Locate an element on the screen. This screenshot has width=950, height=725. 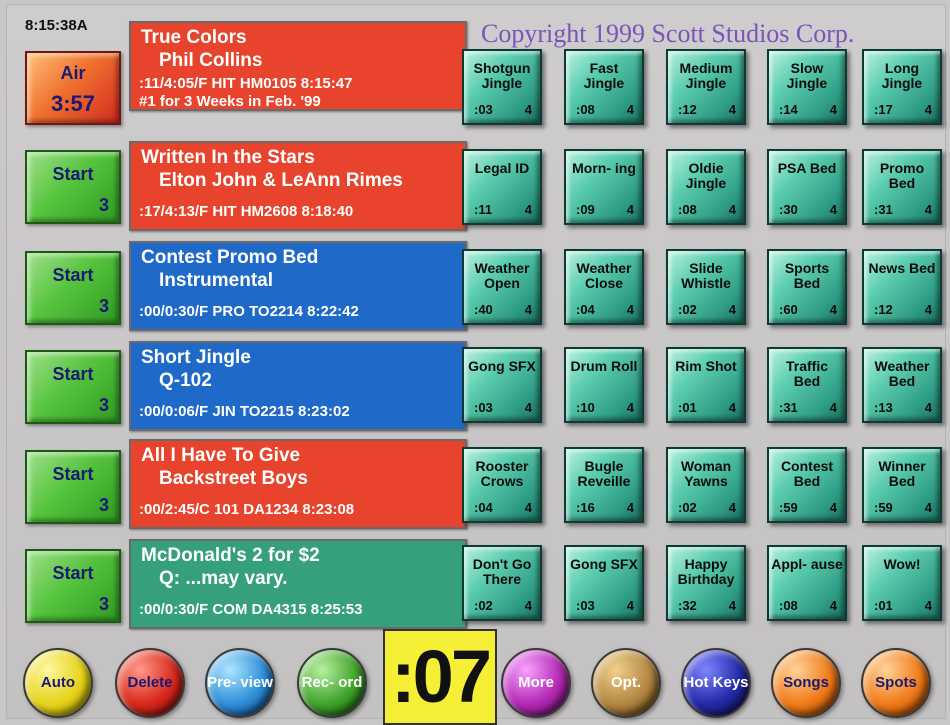
hotkey-label: PSA Bed is located at coordinates (807, 168).